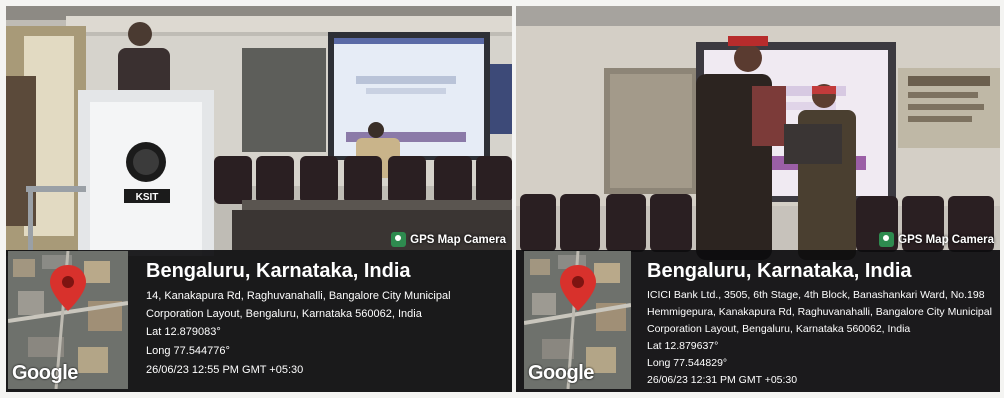  Describe the element at coordinates (147, 197) in the screenshot. I see `podium-logo-text: KSIT` at that location.